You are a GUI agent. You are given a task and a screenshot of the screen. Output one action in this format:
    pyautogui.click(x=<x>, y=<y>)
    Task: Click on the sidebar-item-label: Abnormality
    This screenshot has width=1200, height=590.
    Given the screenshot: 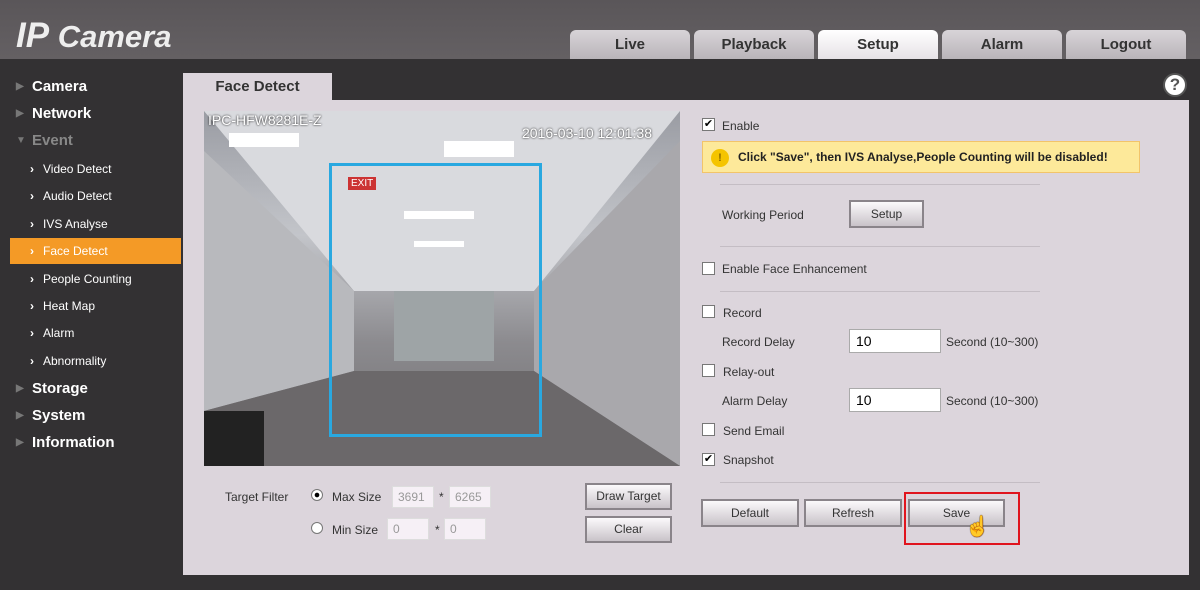 What is the action you would take?
    pyautogui.click(x=75, y=361)
    